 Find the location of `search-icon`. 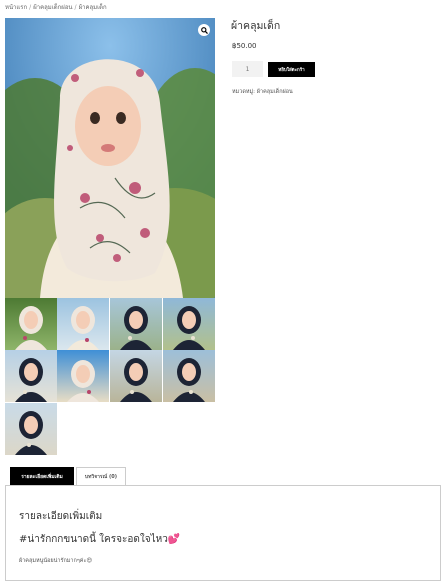

search-icon is located at coordinates (204, 30).